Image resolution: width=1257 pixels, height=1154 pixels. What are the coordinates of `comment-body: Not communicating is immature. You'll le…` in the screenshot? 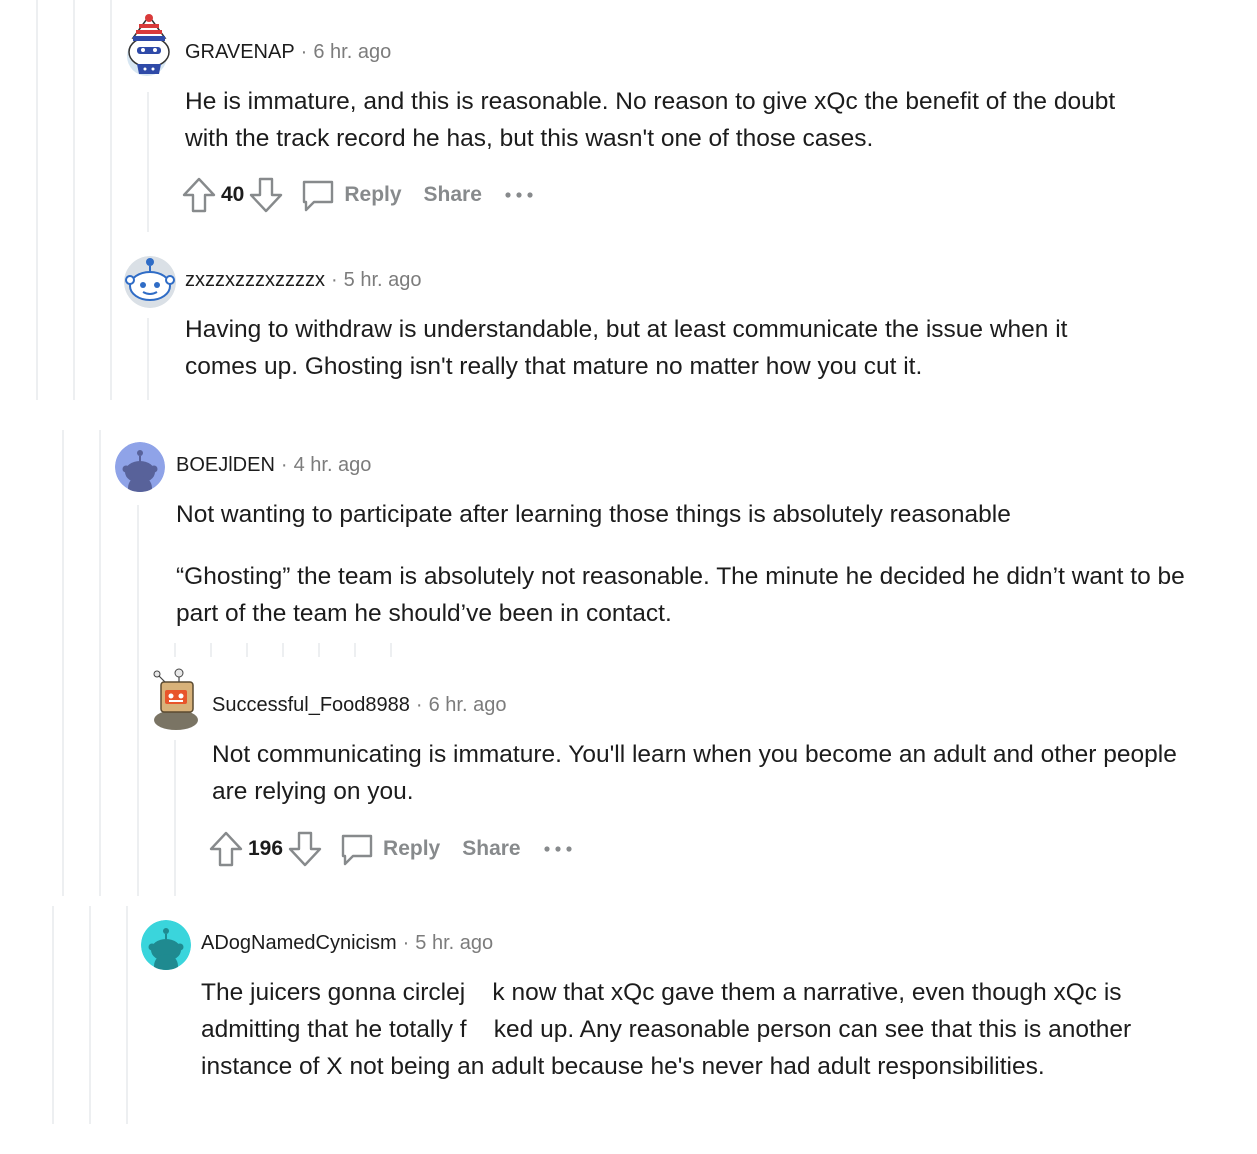 It's located at (702, 773).